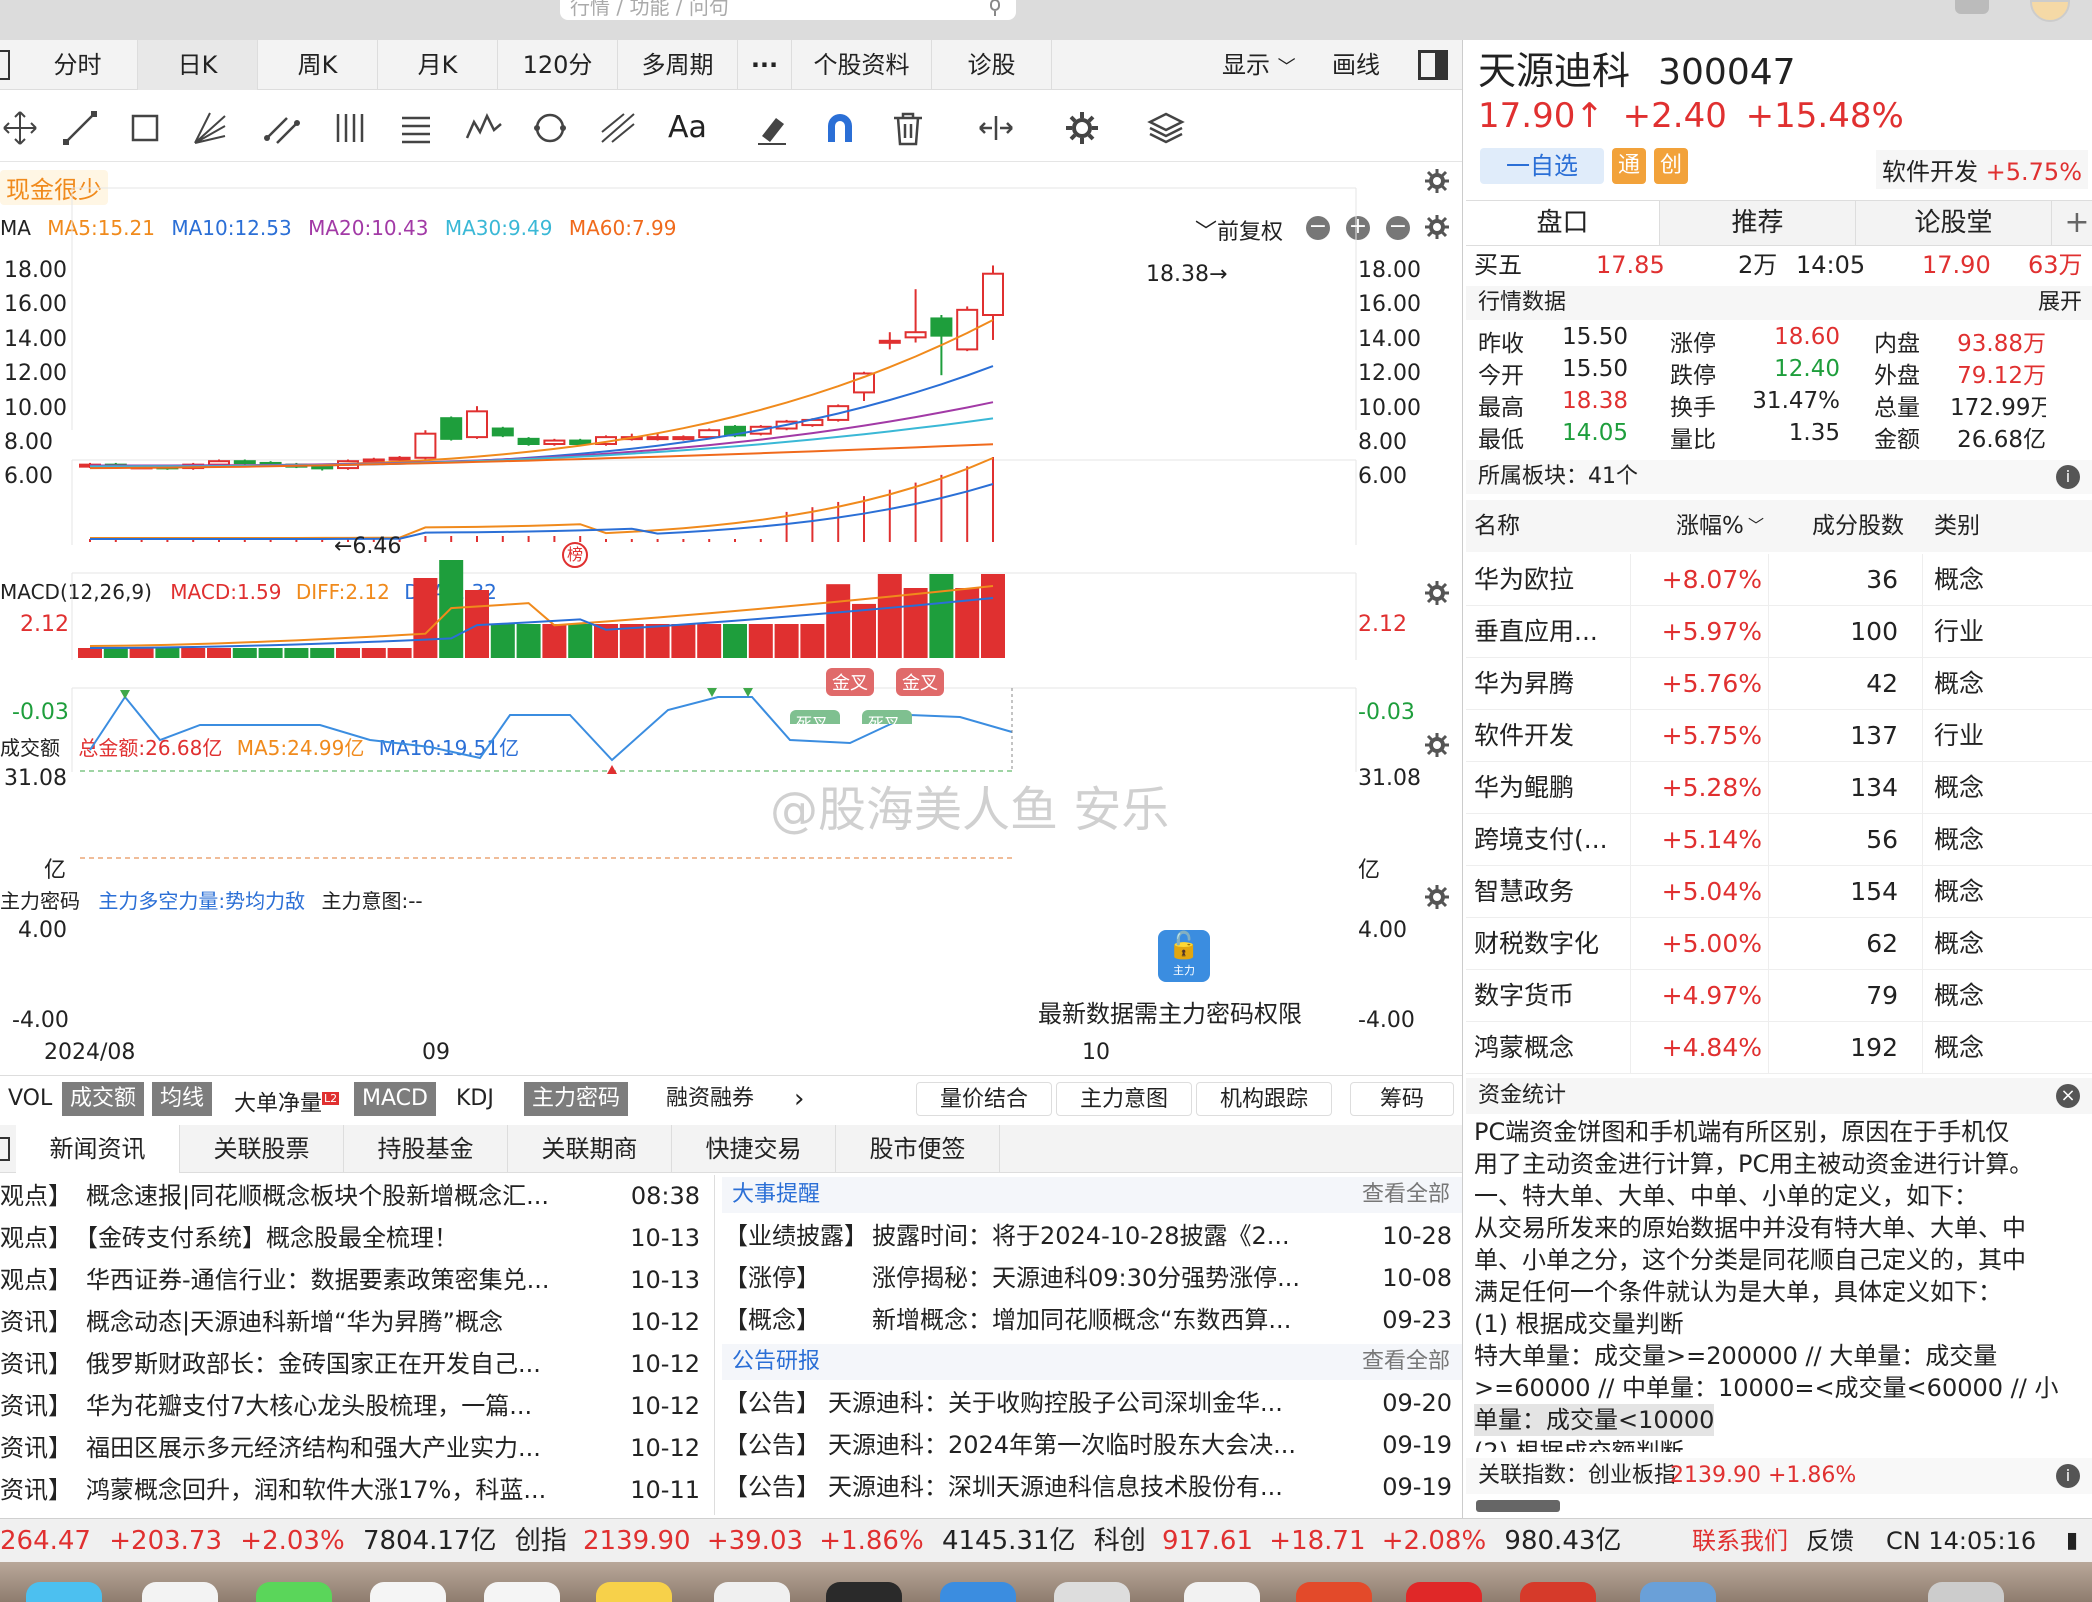 The image size is (2092, 1602). I want to click on photos-icon, so click(180, 1592).